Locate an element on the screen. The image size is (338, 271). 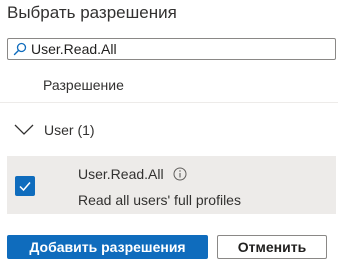
permission-checkbox is located at coordinates (25, 186).